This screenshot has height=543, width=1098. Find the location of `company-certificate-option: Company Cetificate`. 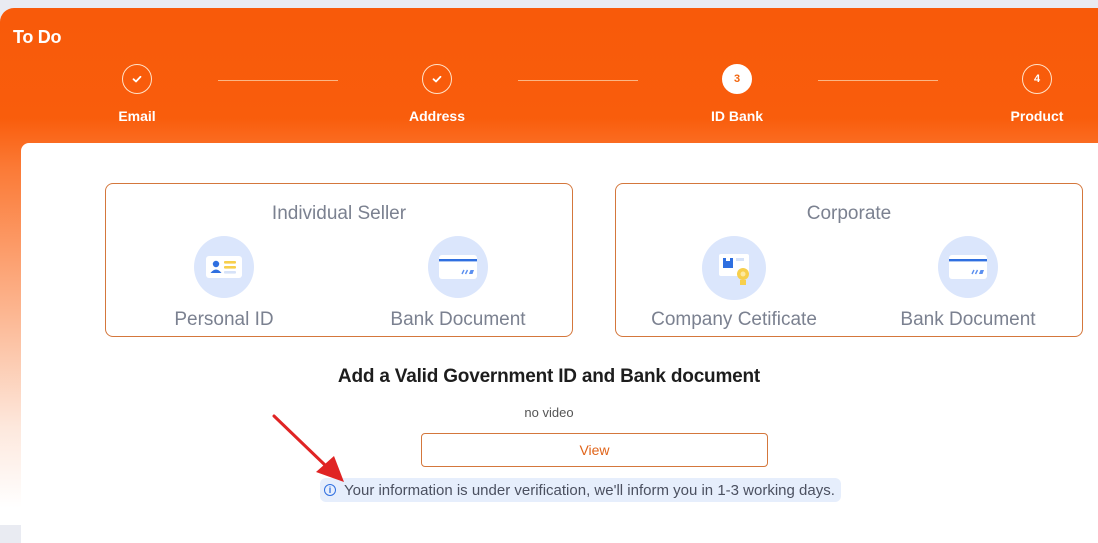

company-certificate-option: Company Cetificate is located at coordinates (734, 283).